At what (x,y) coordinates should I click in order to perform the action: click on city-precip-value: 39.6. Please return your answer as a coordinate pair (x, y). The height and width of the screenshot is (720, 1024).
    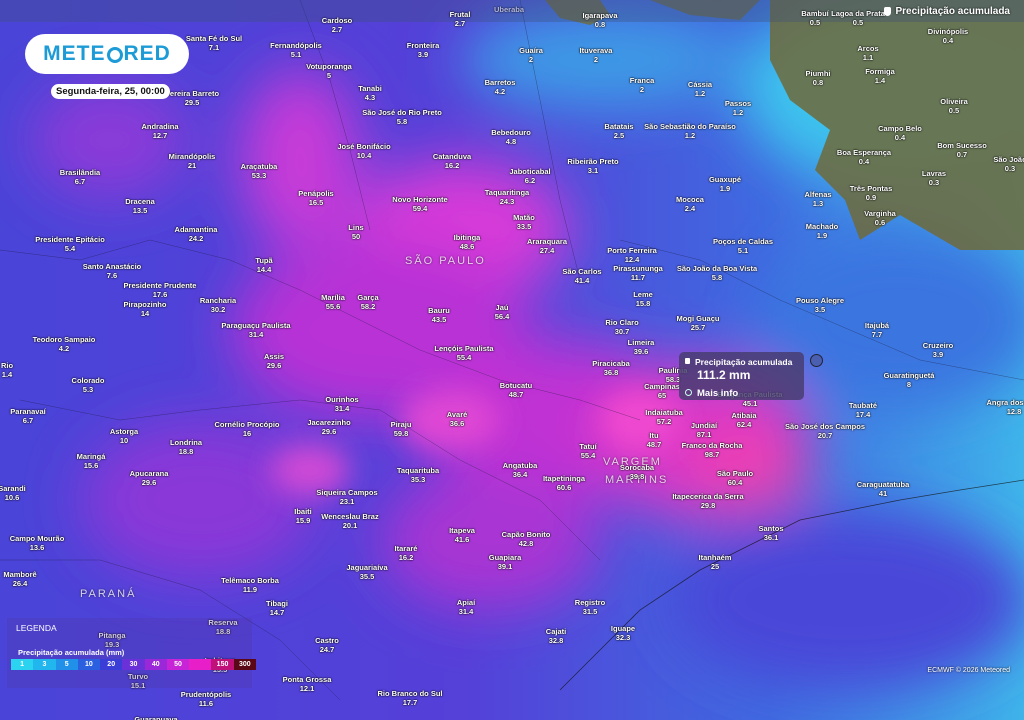
    Looking at the image, I should click on (641, 351).